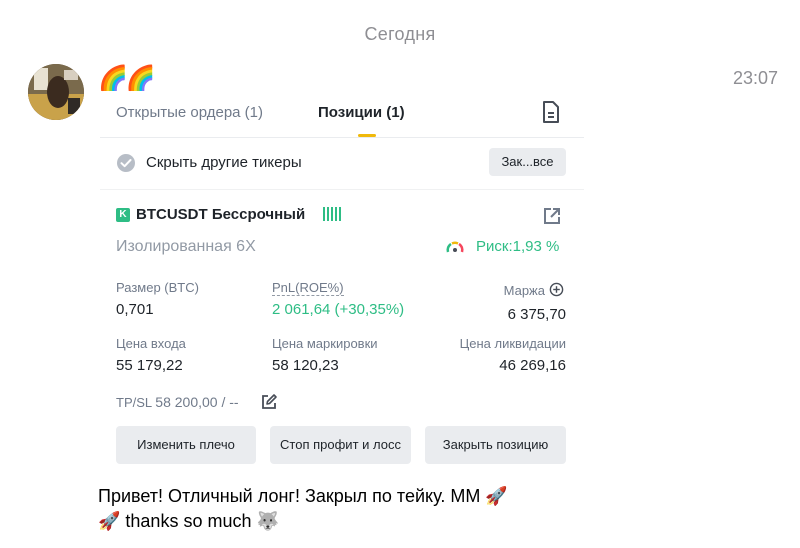  I want to click on margin-label-group: Маржа, so click(534, 290).